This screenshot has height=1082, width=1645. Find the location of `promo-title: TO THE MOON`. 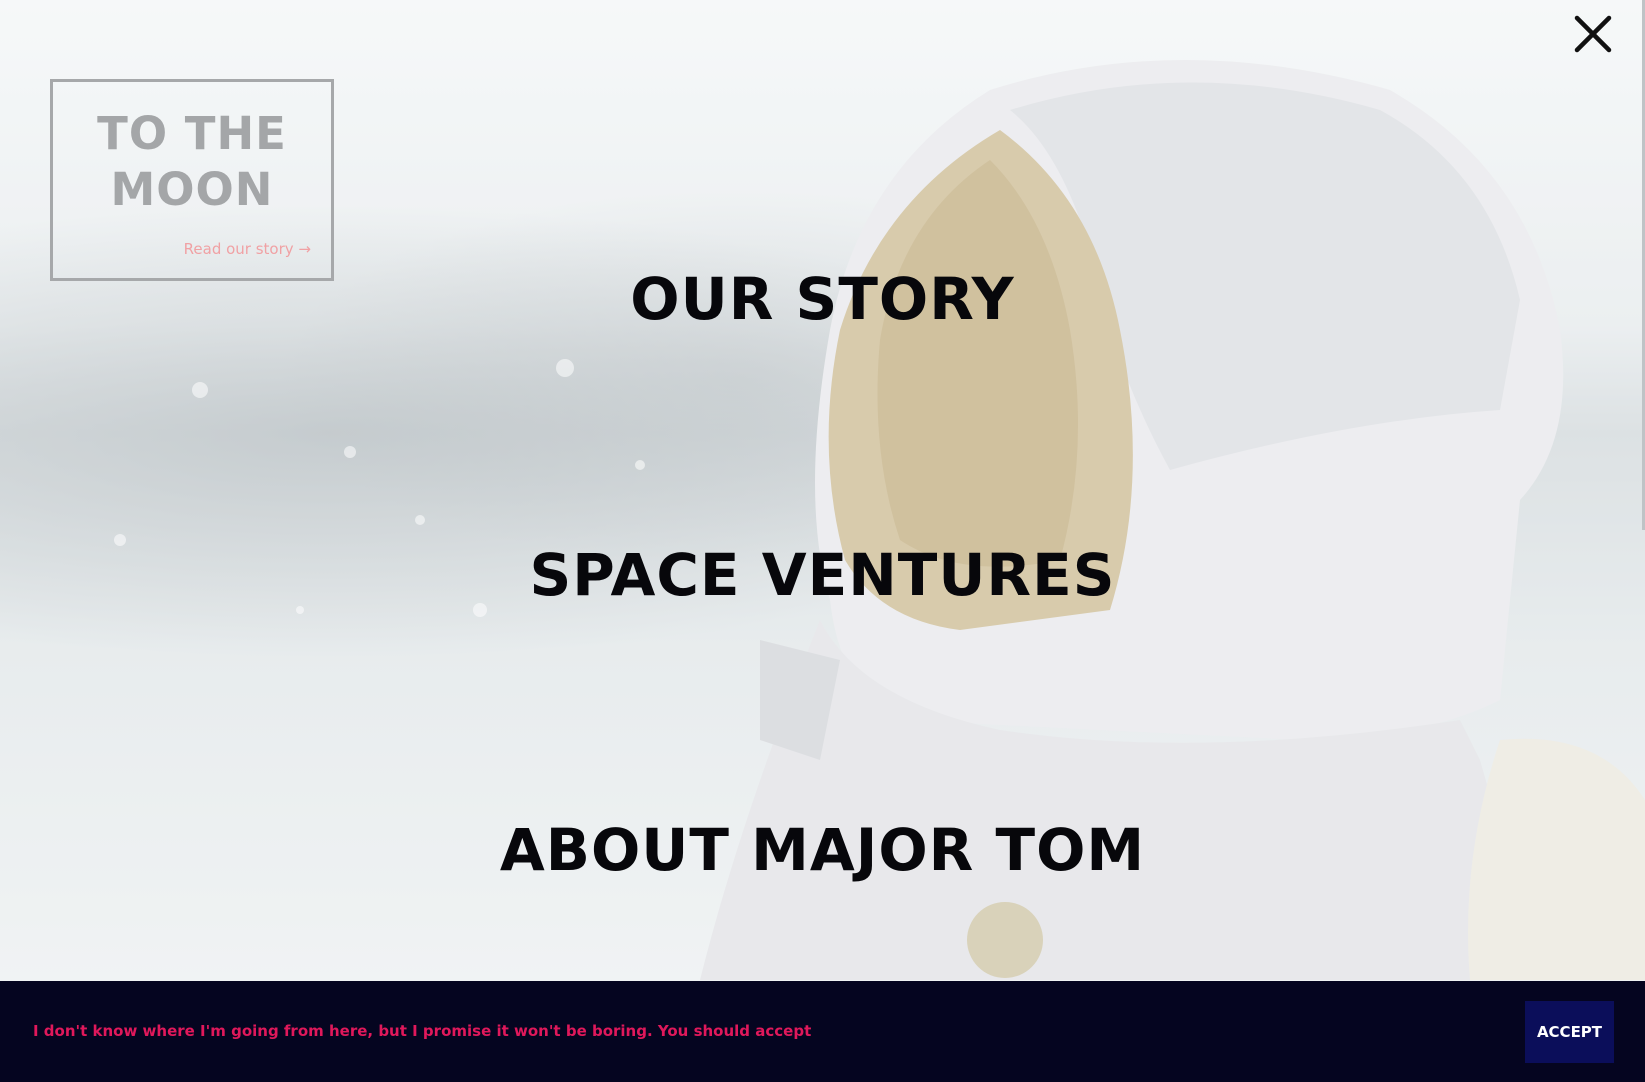

promo-title: TO THE MOON is located at coordinates (192, 162).